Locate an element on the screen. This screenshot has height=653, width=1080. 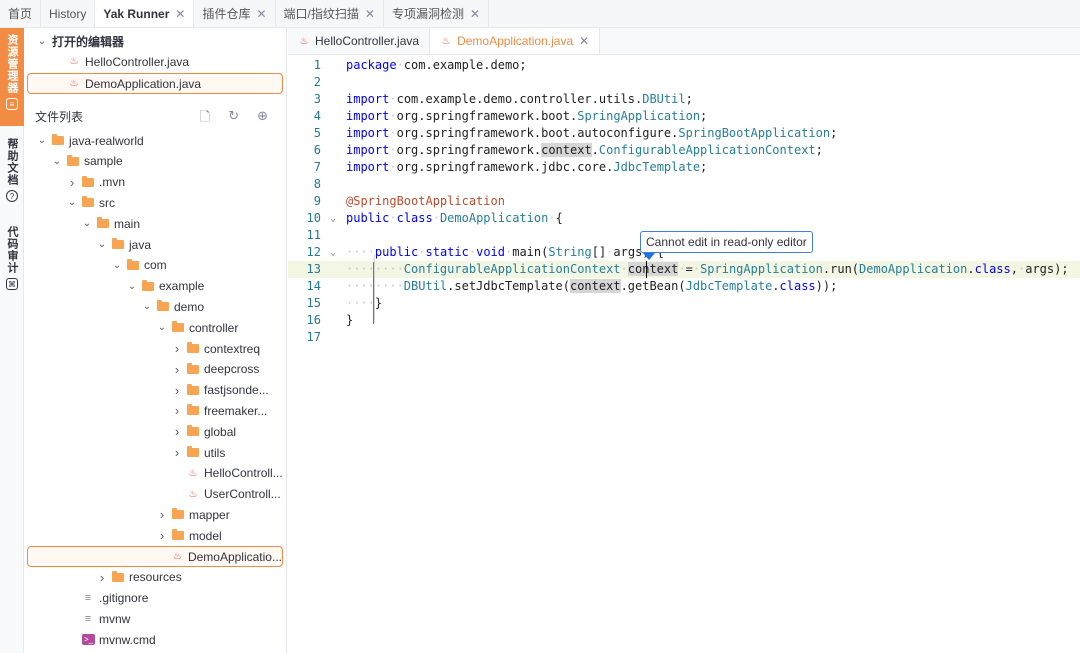
tree-item-folder: › deepcross is located at coordinates (215, 369).